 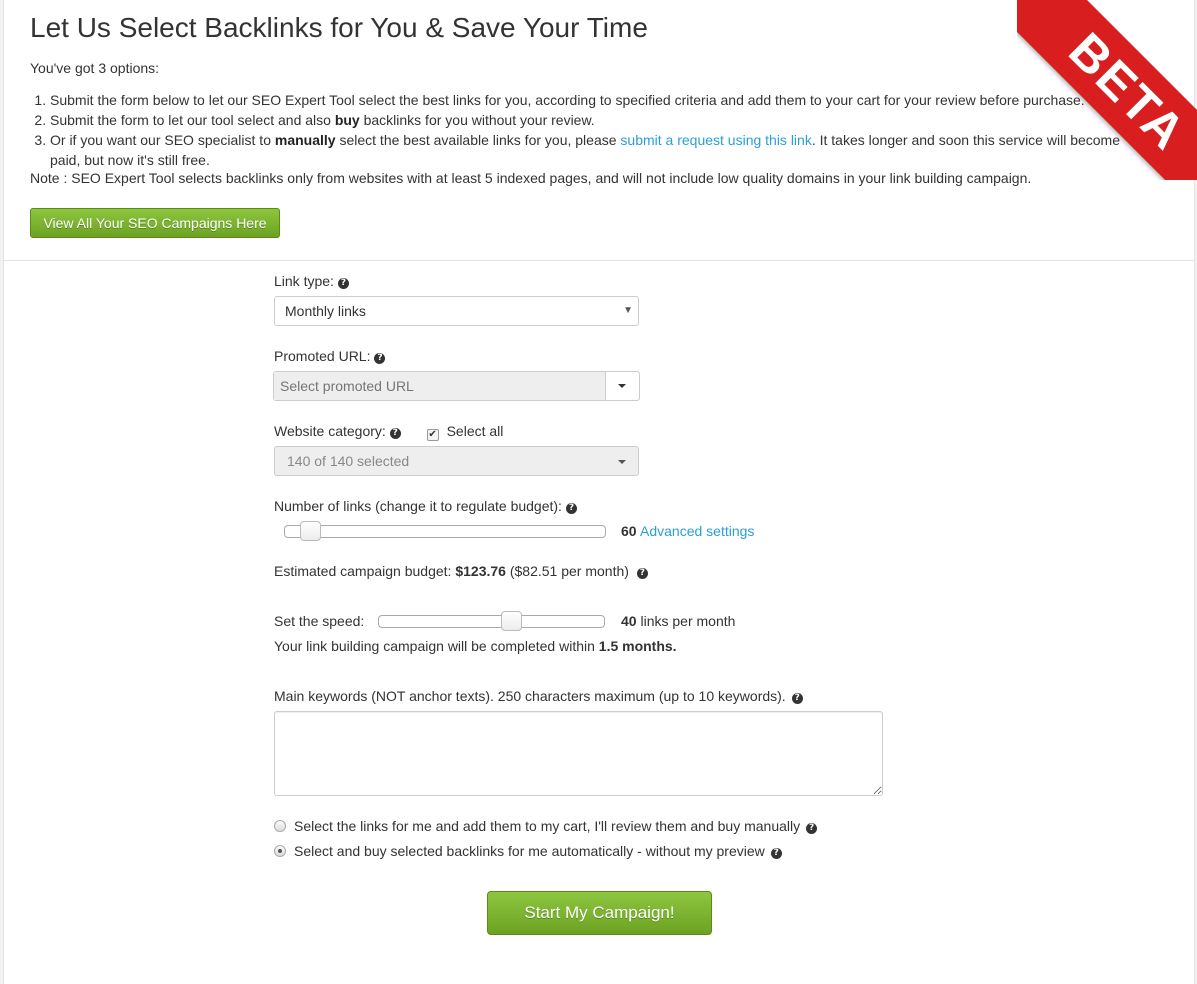 I want to click on num-links-slider, so click(x=445, y=531).